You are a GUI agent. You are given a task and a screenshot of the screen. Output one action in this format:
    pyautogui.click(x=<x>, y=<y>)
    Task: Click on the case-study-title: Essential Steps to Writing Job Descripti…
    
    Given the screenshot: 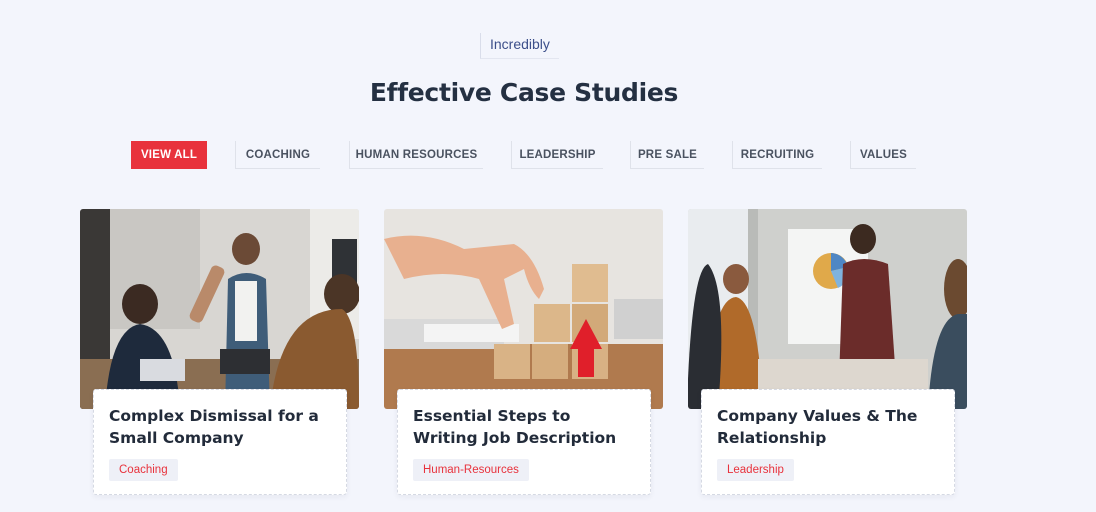 What is the action you would take?
    pyautogui.click(x=524, y=427)
    